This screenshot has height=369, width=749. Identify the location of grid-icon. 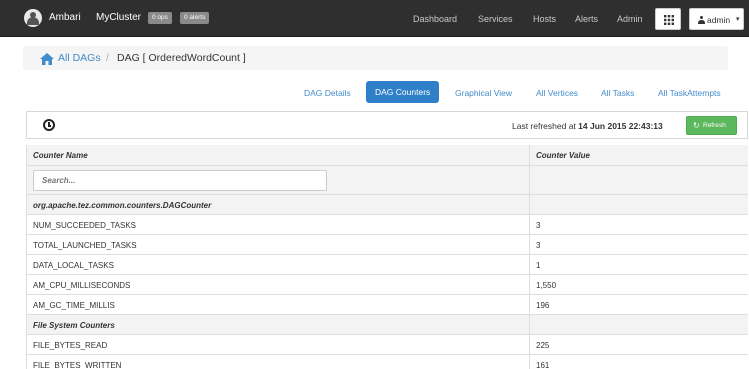
(669, 20).